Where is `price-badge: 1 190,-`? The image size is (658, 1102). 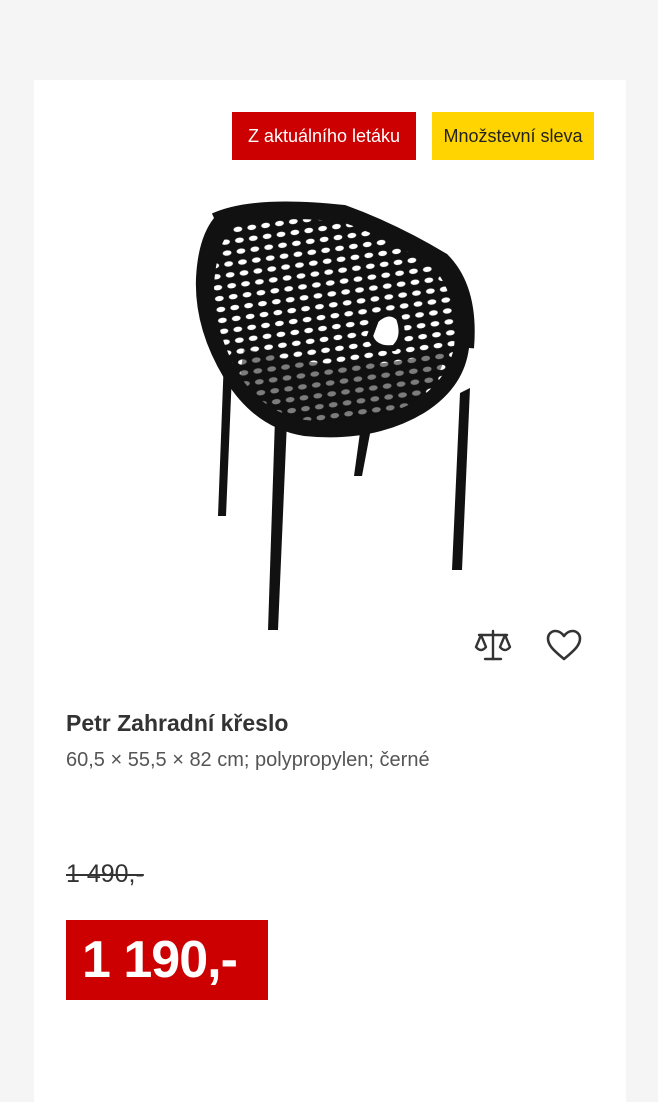 price-badge: 1 190,- is located at coordinates (167, 960).